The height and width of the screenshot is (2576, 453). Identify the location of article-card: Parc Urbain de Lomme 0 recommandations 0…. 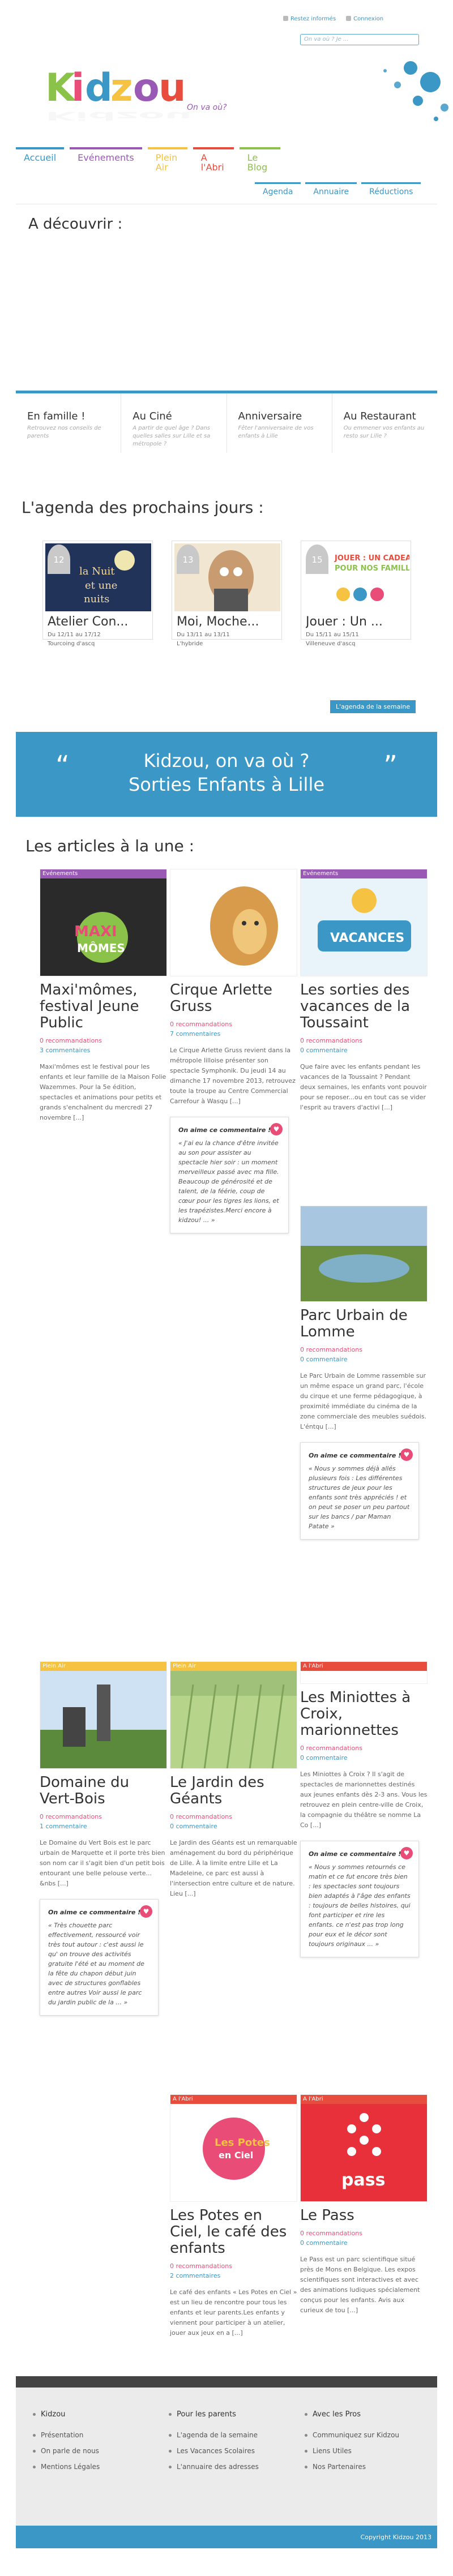
(364, 1373).